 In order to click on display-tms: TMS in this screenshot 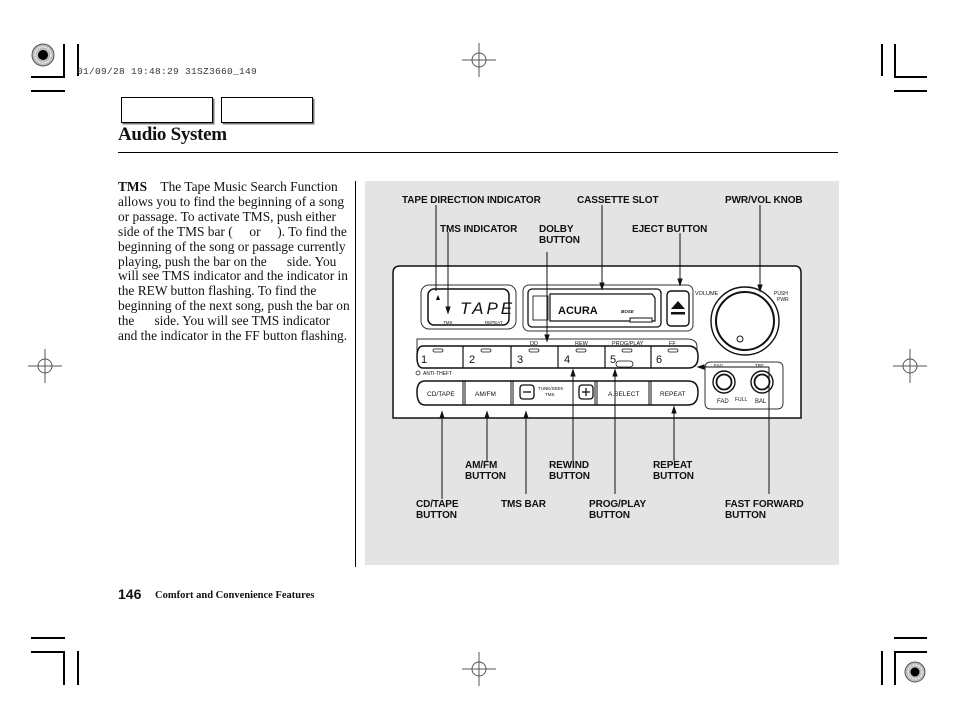, I will do `click(448, 322)`.